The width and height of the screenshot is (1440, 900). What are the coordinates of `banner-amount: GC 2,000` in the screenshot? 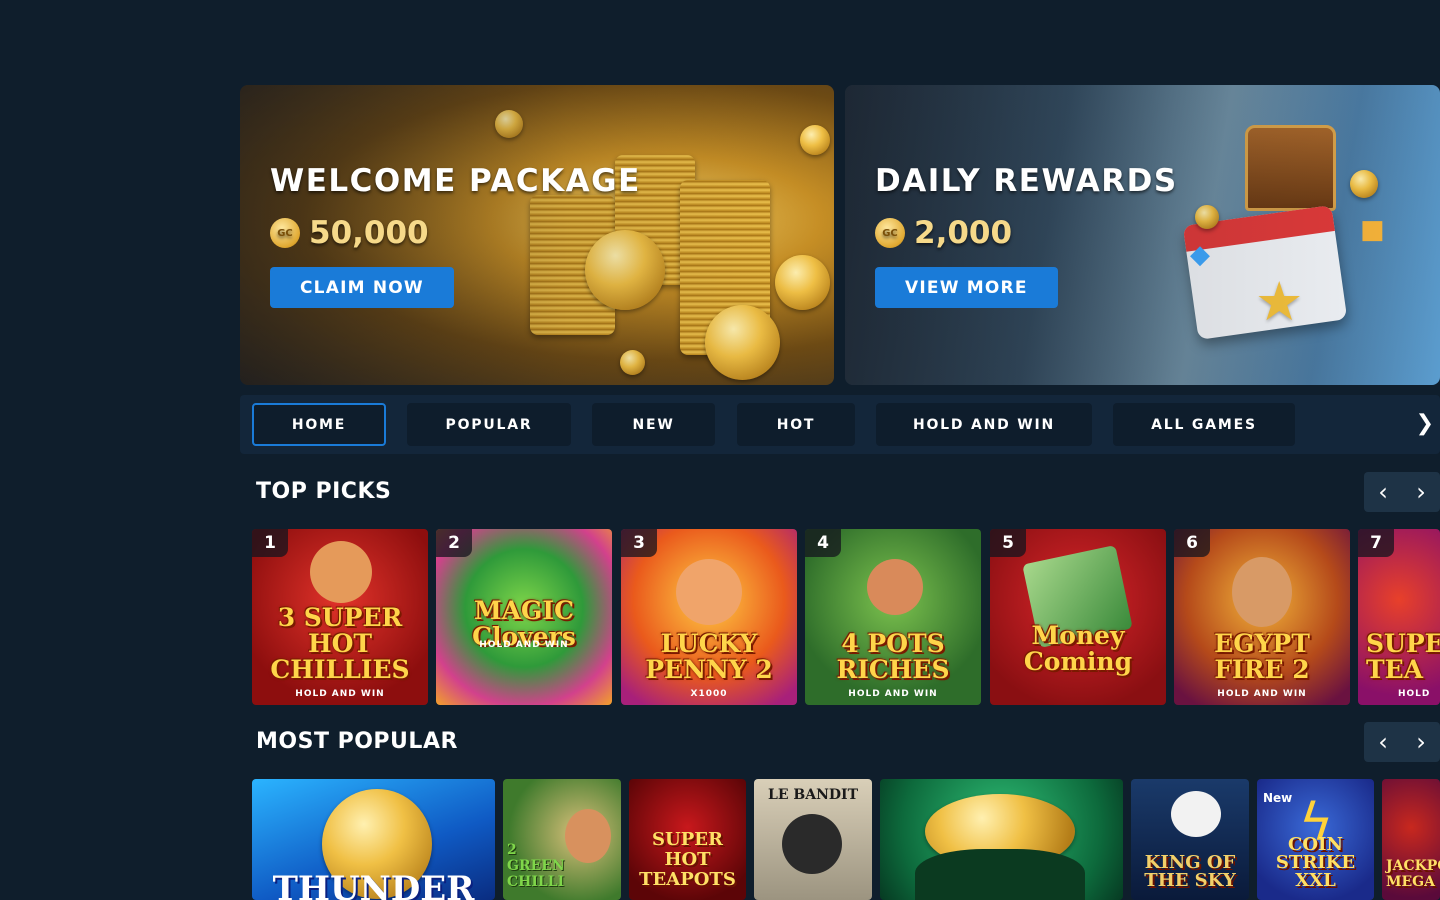 It's located at (943, 233).